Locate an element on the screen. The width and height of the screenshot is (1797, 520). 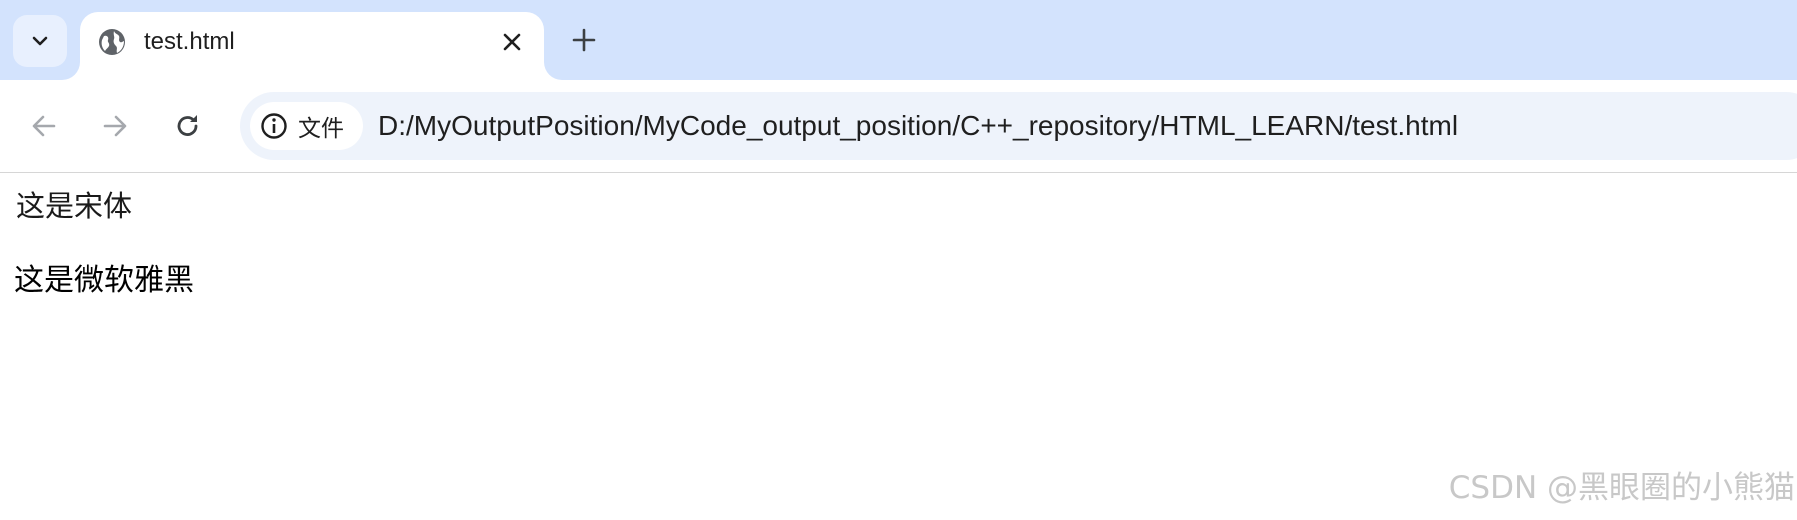
tab-search-button is located at coordinates (40, 41).